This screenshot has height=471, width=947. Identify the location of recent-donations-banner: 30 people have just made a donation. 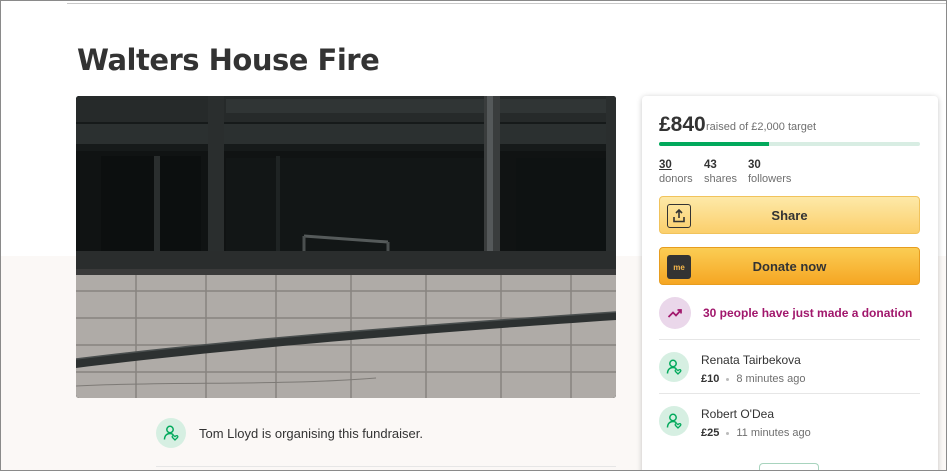
(785, 313).